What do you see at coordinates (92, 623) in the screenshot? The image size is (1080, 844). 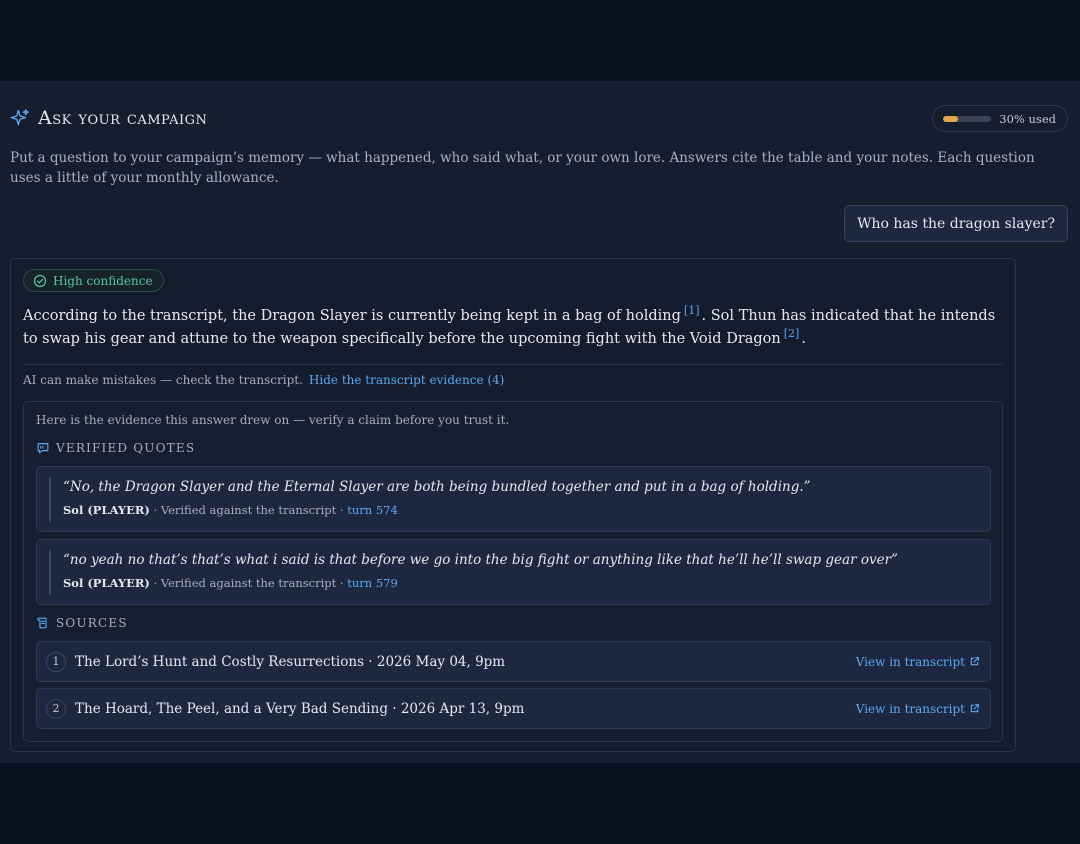 I see `sources-label: Sources` at bounding box center [92, 623].